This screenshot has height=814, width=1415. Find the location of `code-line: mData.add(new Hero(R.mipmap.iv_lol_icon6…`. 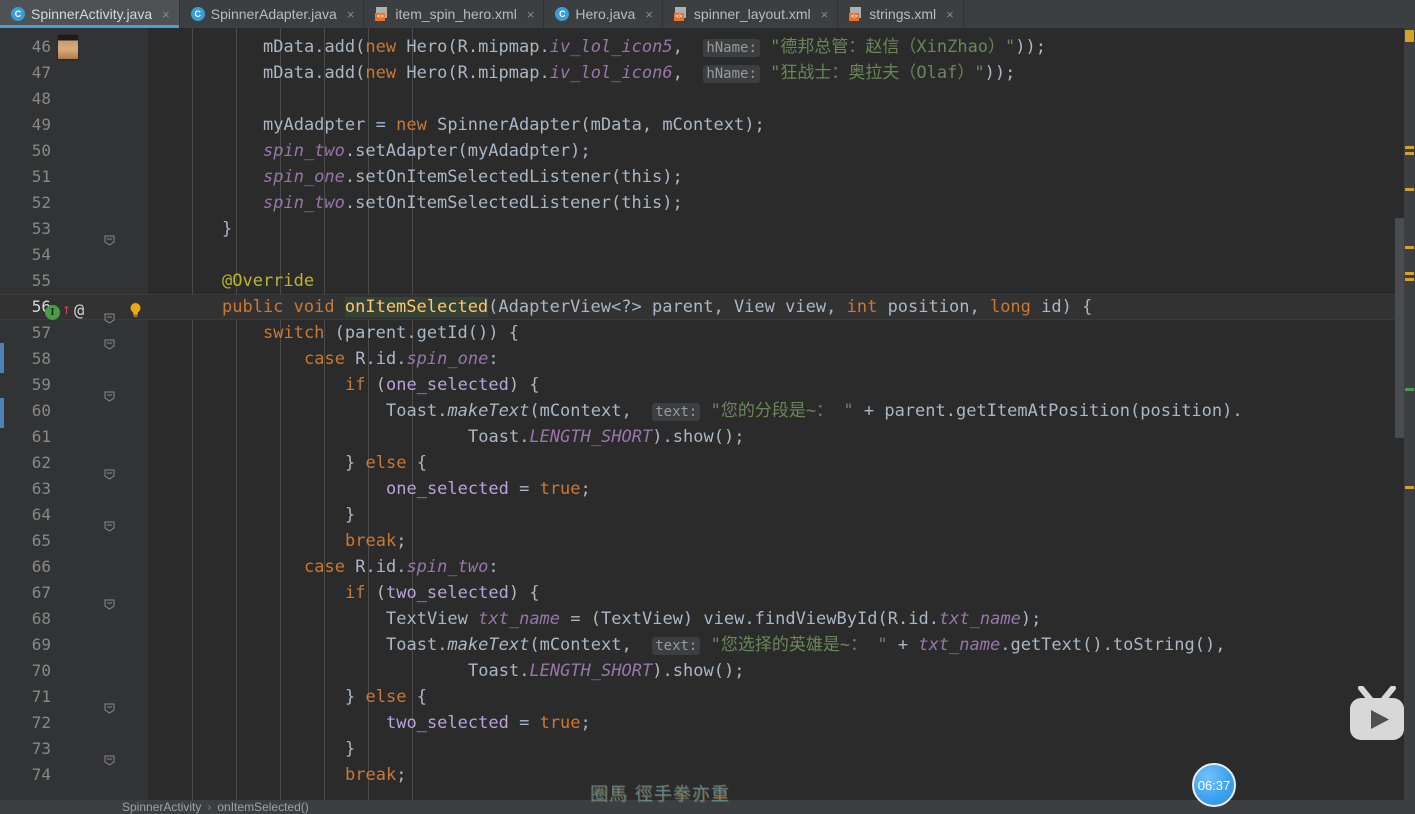

code-line: mData.add(new Hero(R.mipmap.iv_lol_icon6… is located at coordinates (639, 73).